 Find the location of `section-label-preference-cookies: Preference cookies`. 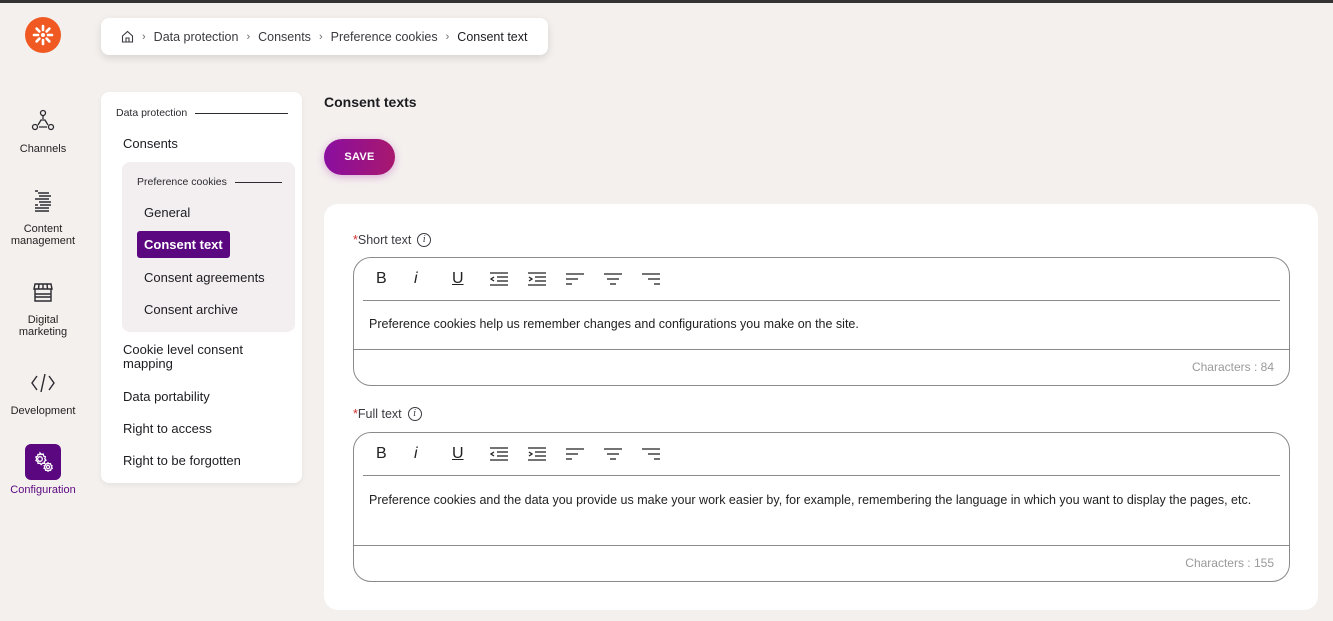

section-label-preference-cookies: Preference cookies is located at coordinates (209, 182).